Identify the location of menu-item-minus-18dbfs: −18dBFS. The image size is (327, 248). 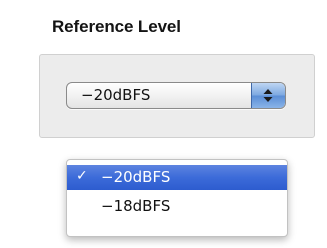
(177, 206).